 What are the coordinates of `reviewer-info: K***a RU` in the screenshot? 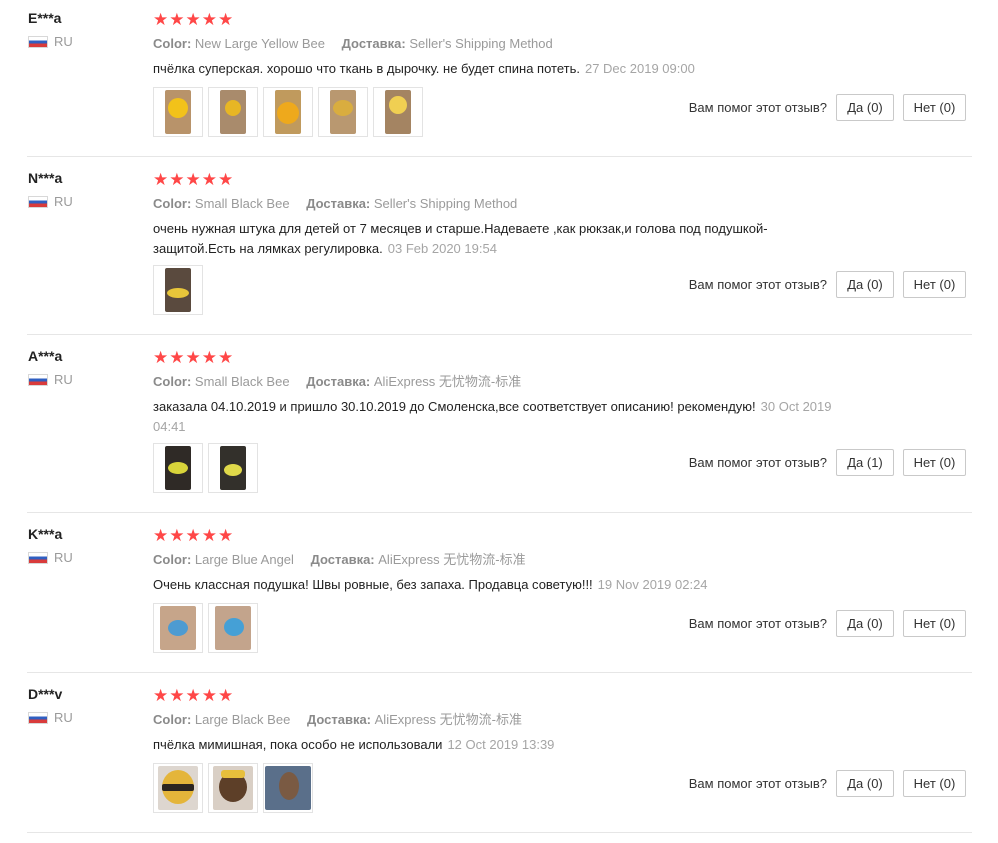 It's located at (50, 544).